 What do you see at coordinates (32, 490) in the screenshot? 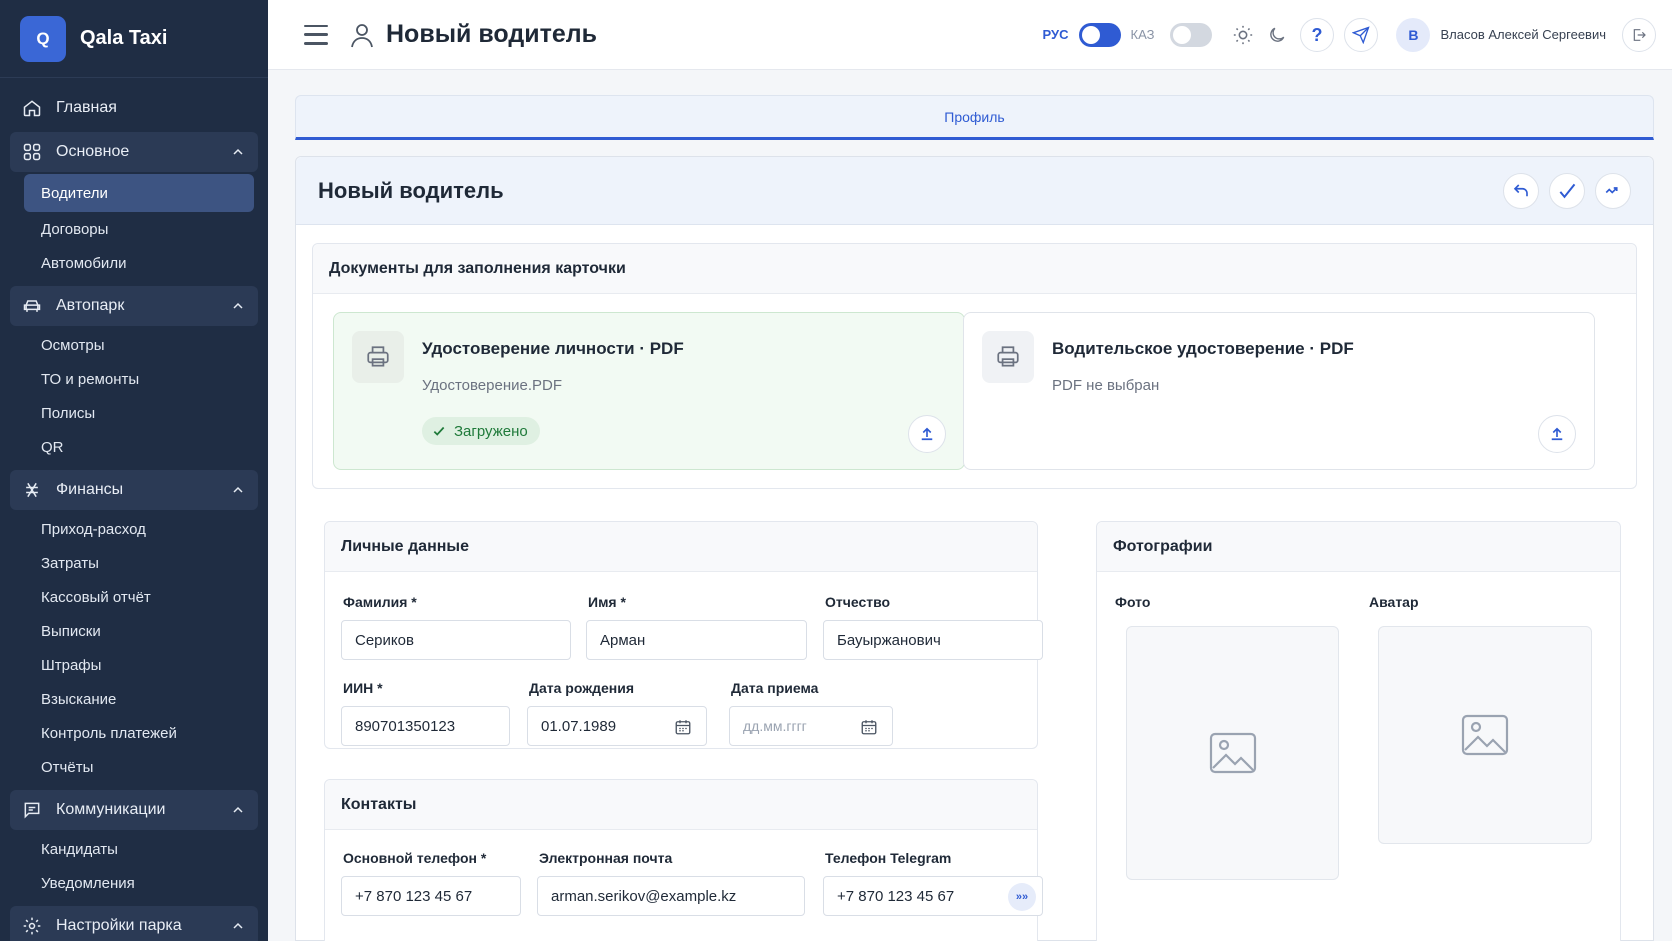
I see `finance-icon` at bounding box center [32, 490].